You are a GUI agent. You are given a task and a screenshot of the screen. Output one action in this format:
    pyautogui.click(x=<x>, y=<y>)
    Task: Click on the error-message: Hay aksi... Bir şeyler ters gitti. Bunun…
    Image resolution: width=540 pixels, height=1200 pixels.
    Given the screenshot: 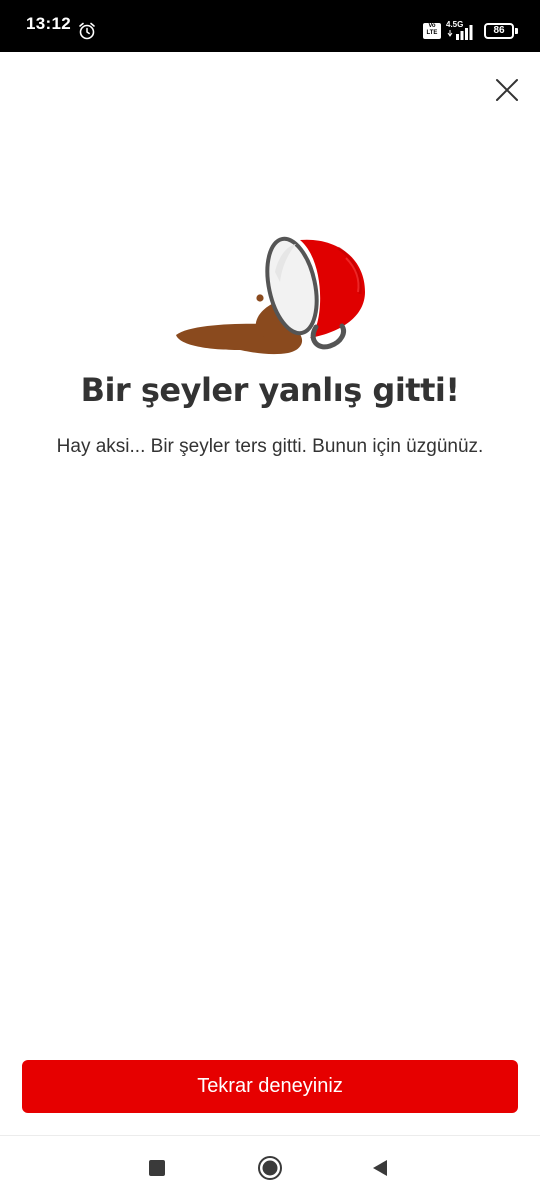 What is the action you would take?
    pyautogui.click(x=270, y=446)
    